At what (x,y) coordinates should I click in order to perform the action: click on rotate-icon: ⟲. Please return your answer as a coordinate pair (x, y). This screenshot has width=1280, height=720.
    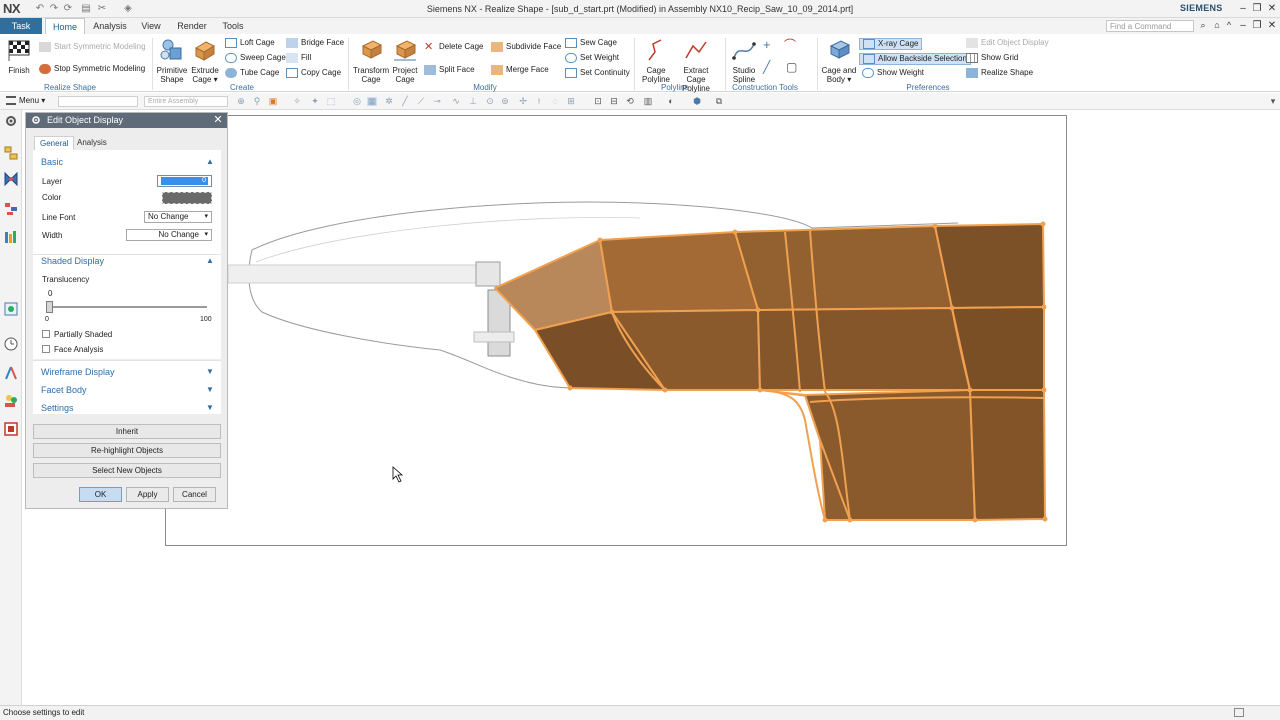
    Looking at the image, I should click on (630, 101).